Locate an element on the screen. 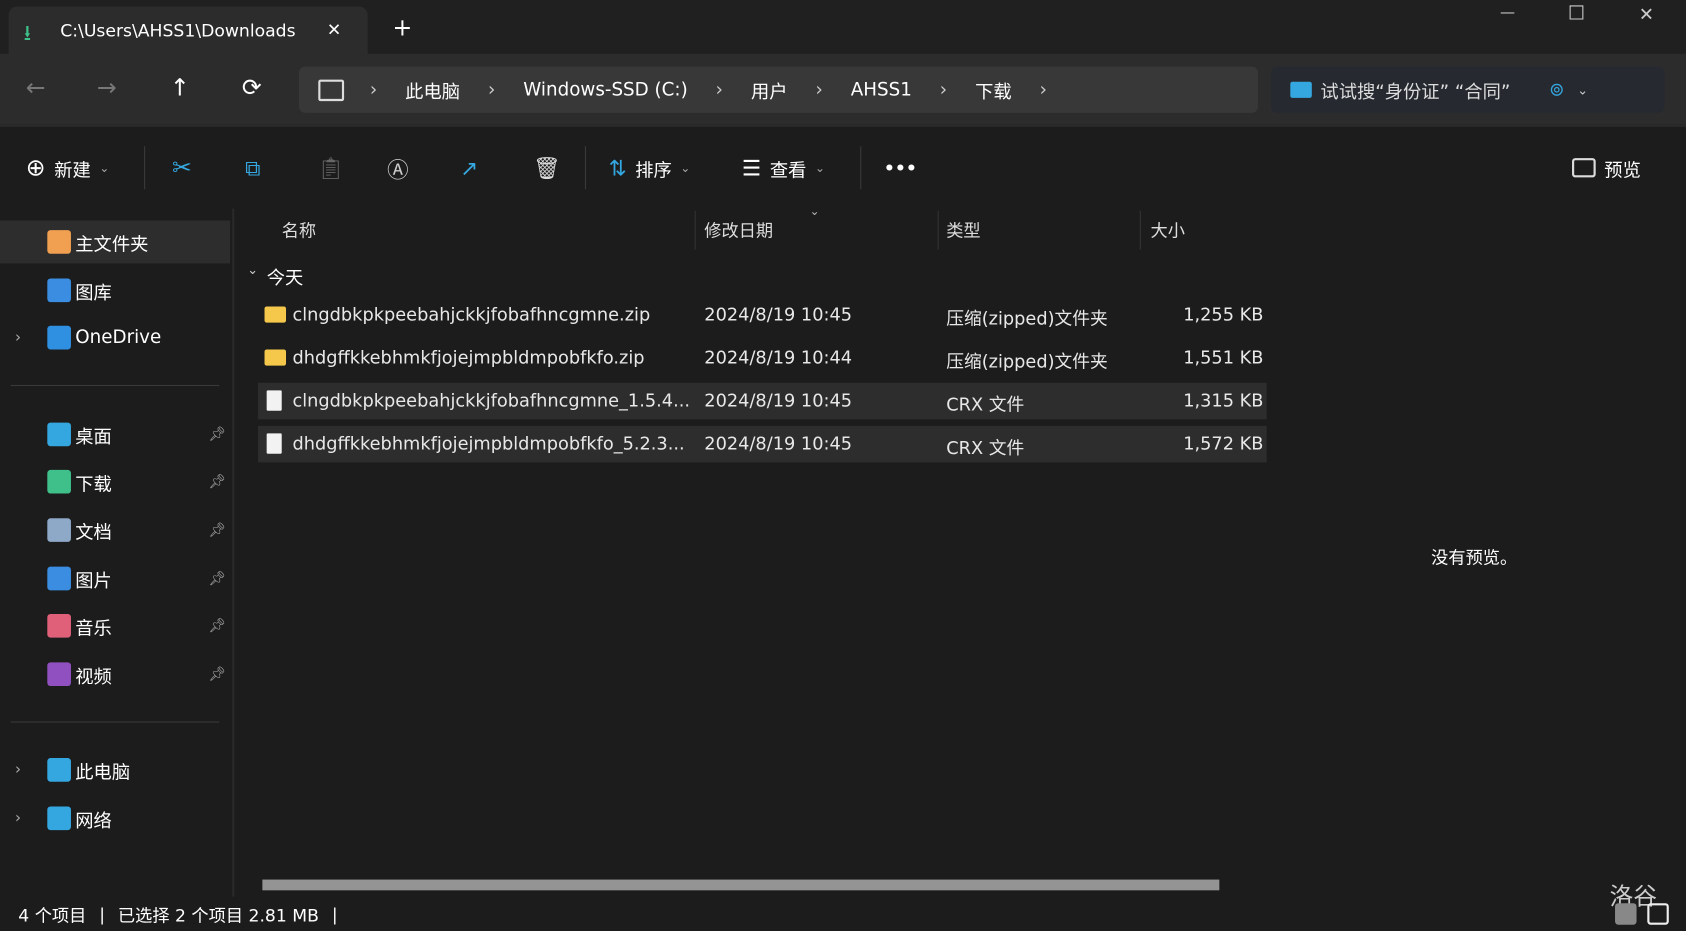  column-header-type: 类型 is located at coordinates (963, 229).